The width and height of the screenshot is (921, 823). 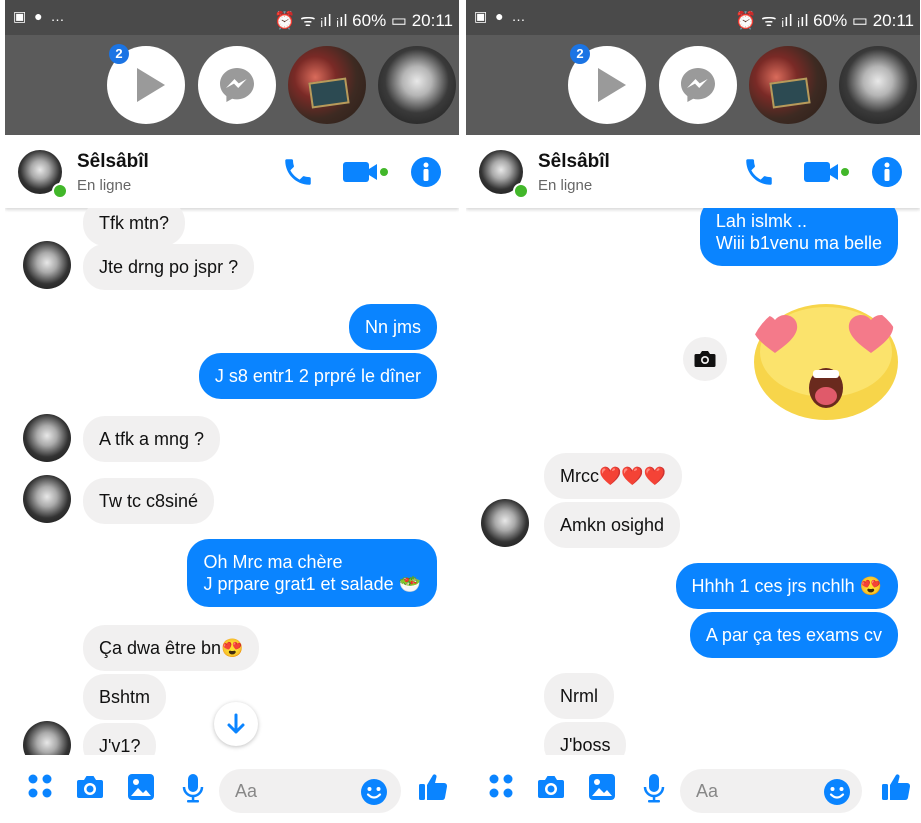 I want to click on scroll-to-bottom-button, so click(x=236, y=724).